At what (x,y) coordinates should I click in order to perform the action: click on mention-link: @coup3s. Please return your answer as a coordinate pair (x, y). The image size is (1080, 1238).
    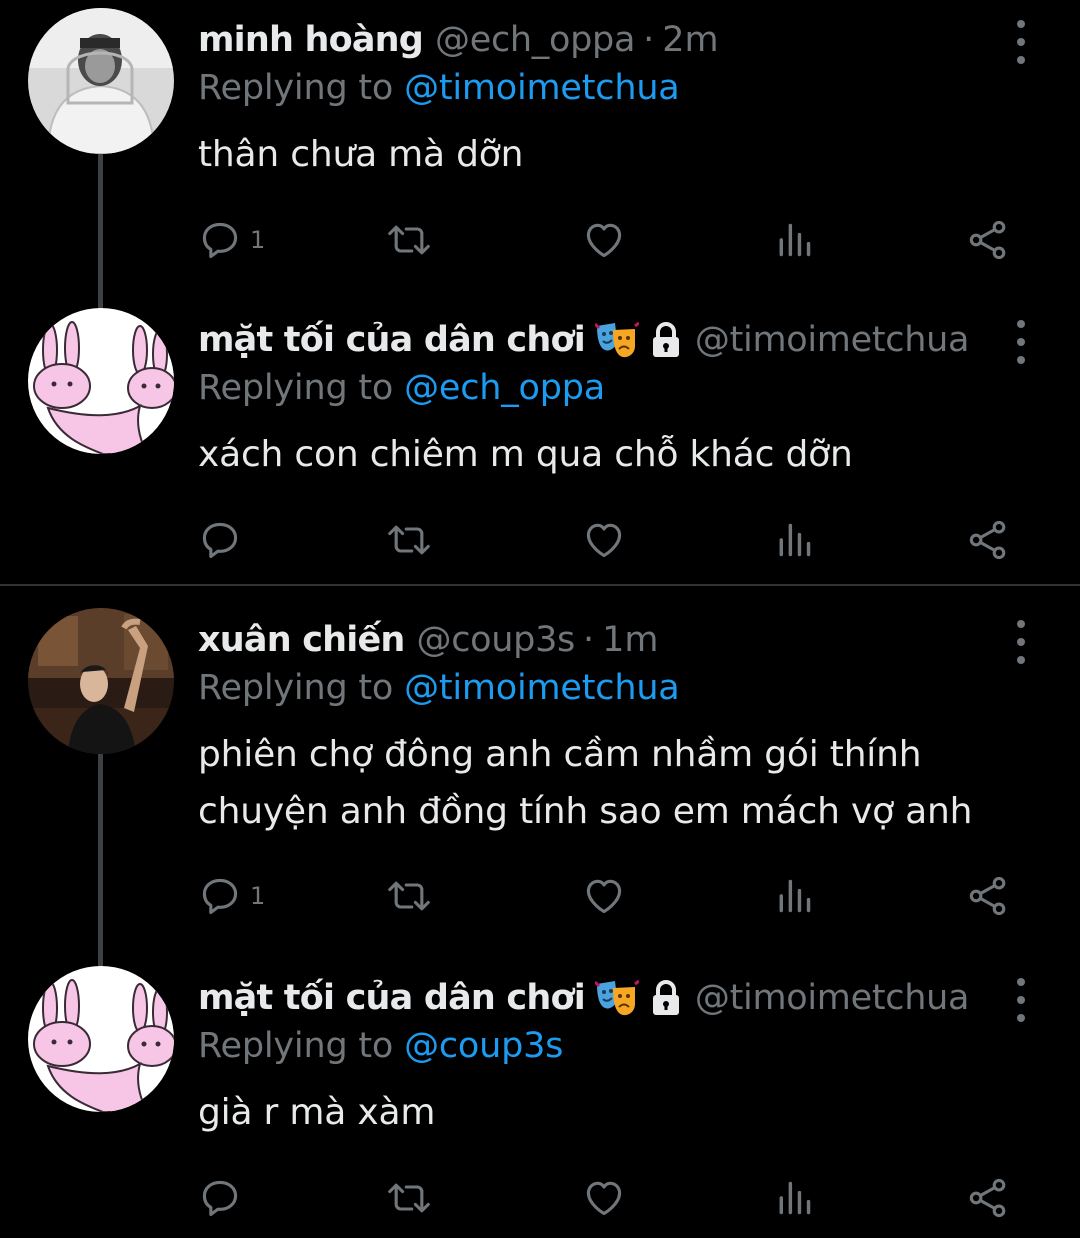
    Looking at the image, I should click on (483, 1046).